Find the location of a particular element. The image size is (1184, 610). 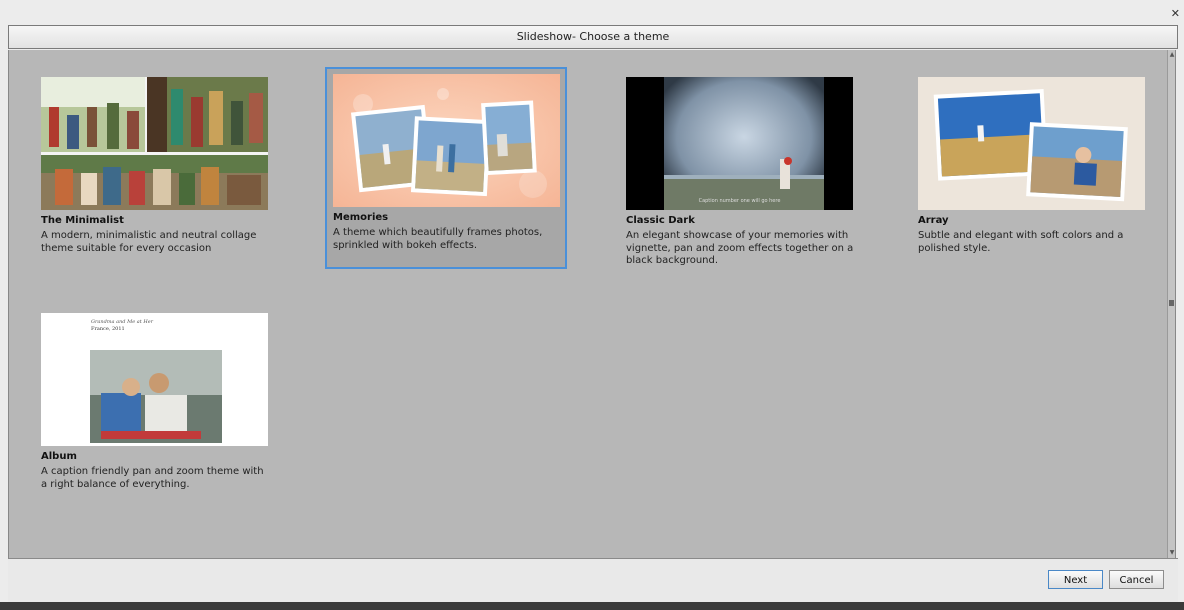

classic-dark-caption: Caption number one will go here is located at coordinates (739, 201).